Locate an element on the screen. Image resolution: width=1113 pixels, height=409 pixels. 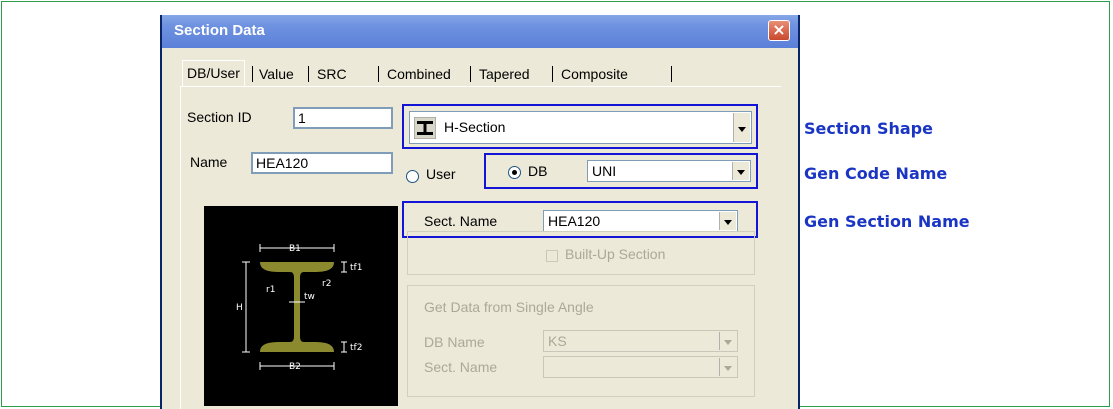
single-angle-title: Get Data from Single Angle is located at coordinates (509, 307).